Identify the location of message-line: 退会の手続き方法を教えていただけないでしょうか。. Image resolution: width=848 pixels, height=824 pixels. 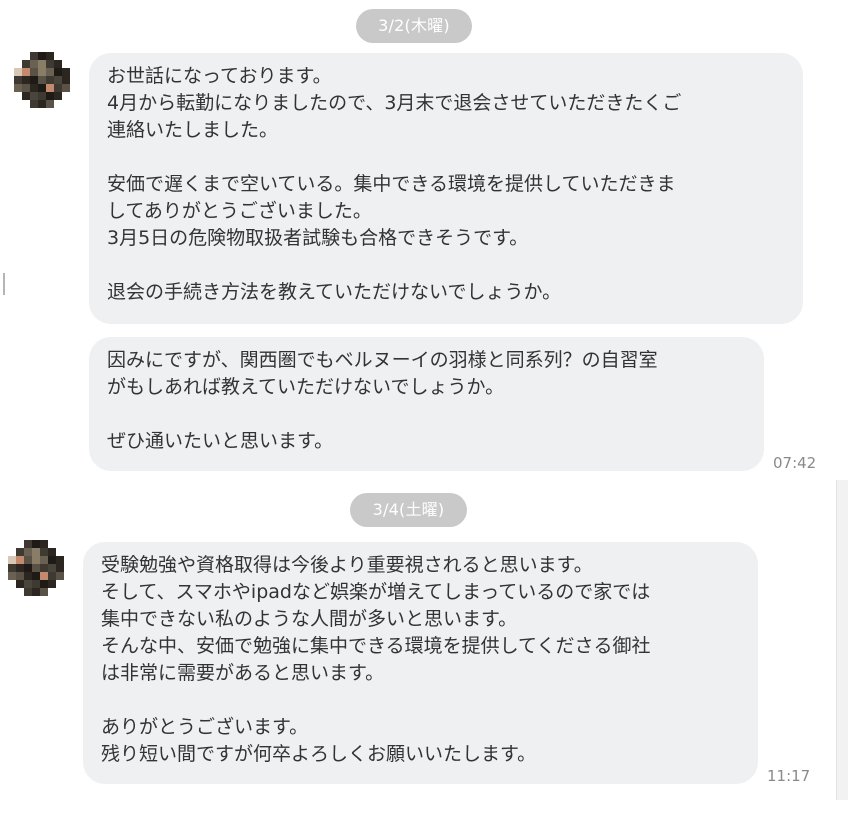
(334, 292).